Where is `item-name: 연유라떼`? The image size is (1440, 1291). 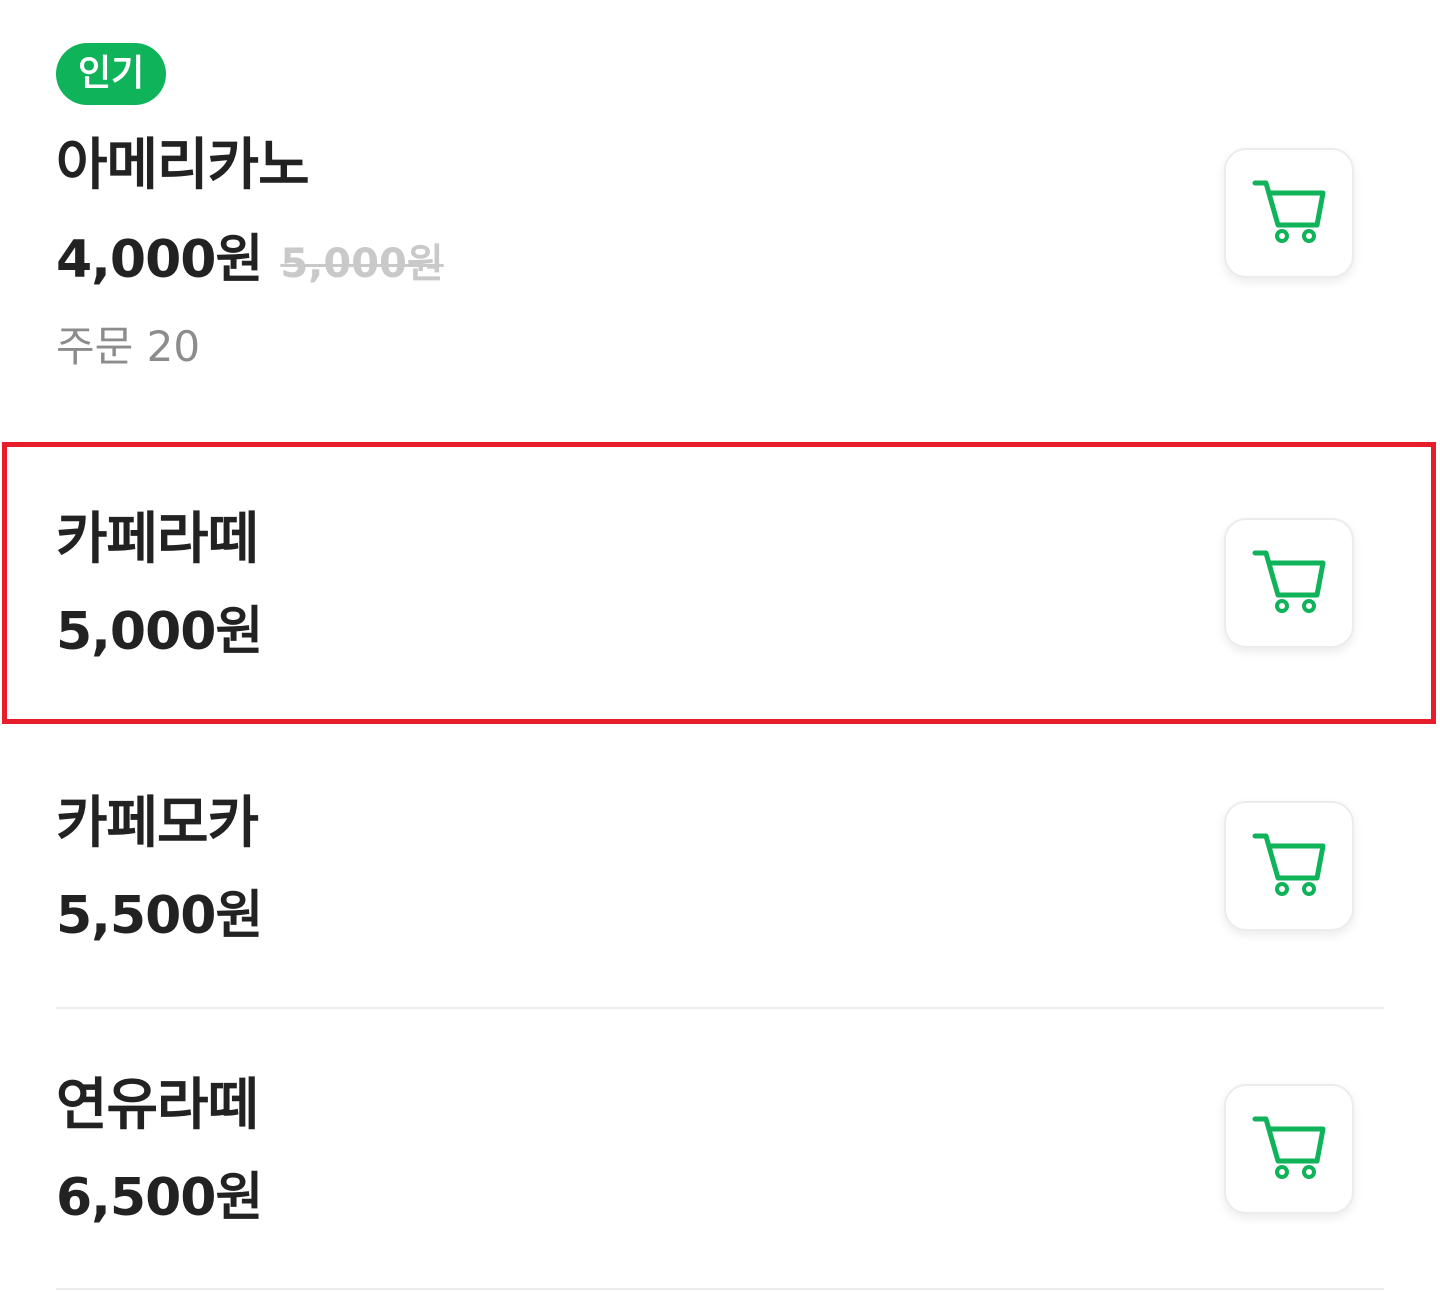
item-name: 연유라떼 is located at coordinates (157, 1105).